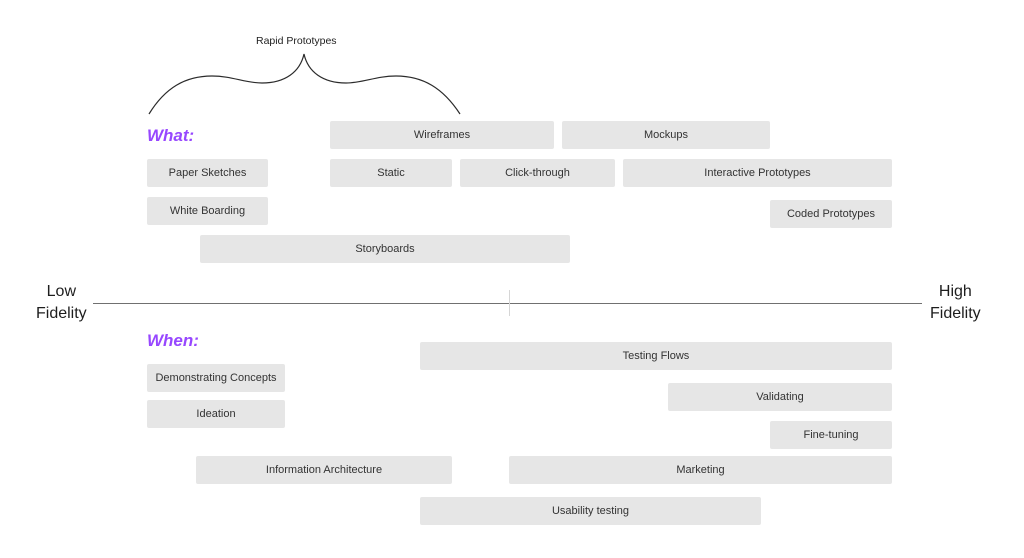  What do you see at coordinates (385, 249) in the screenshot?
I see `what-item-storyboards: Storyboards` at bounding box center [385, 249].